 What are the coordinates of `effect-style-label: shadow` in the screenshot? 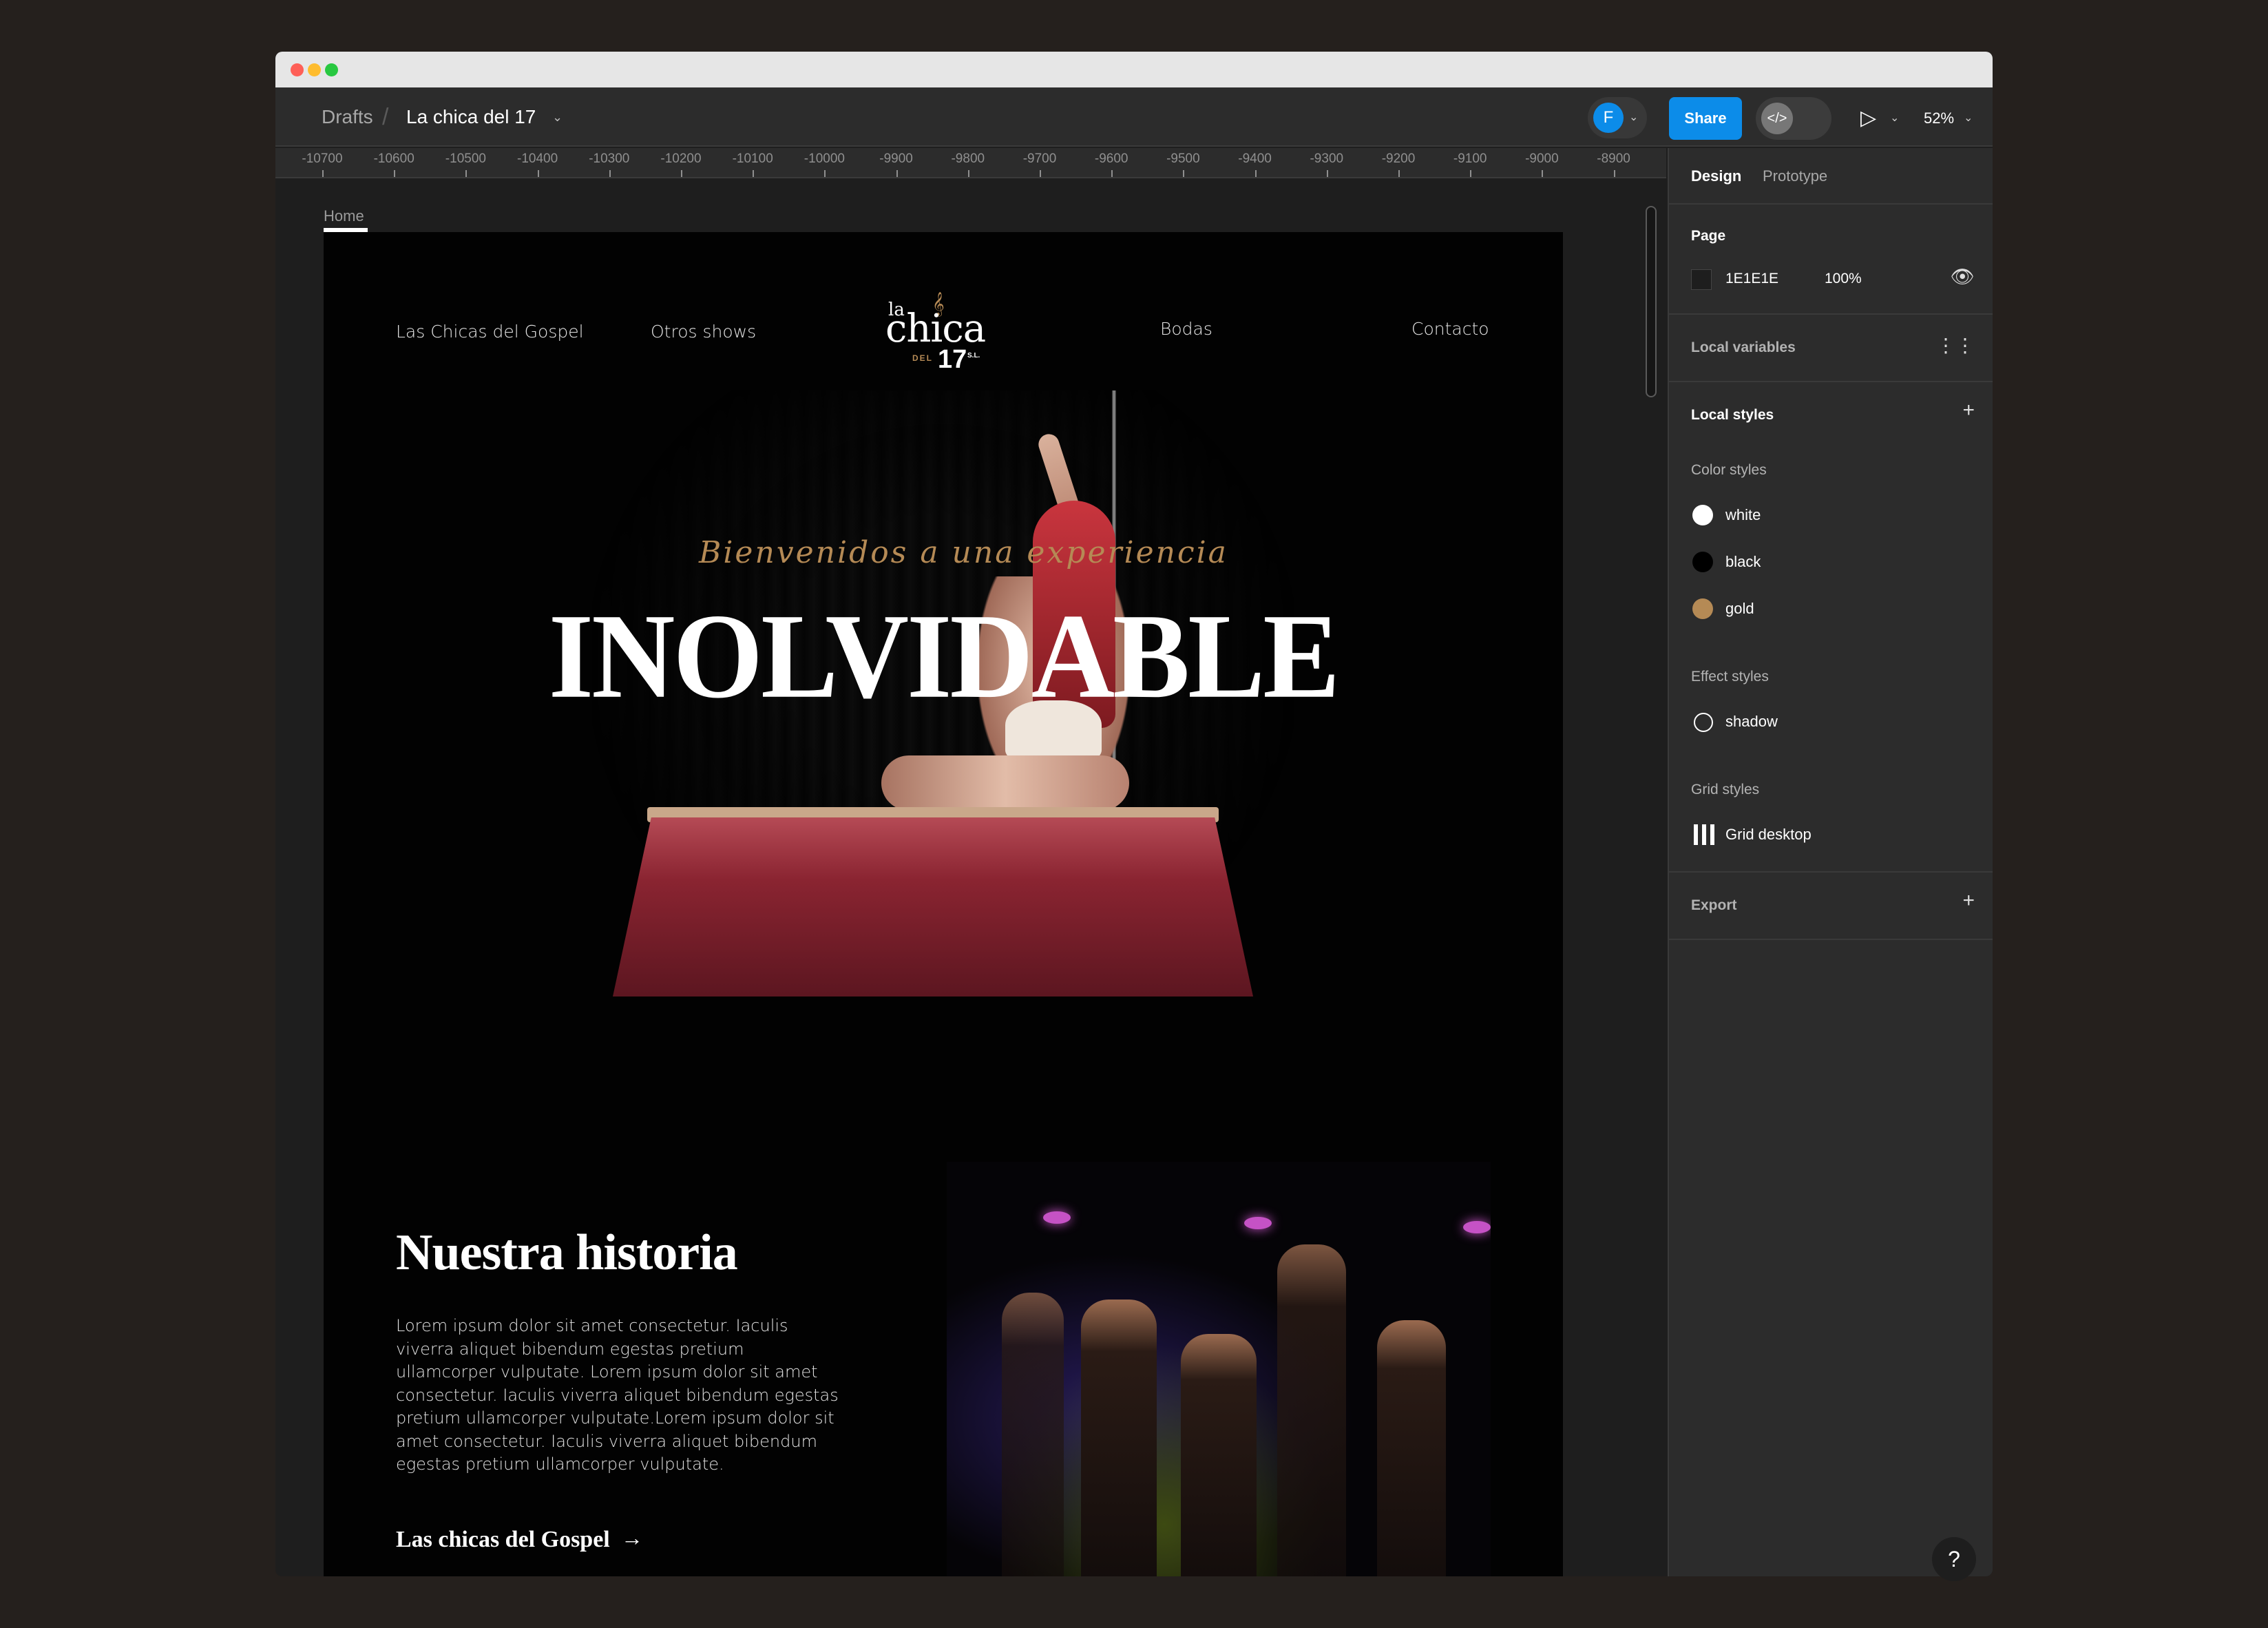 It's located at (1751, 721).